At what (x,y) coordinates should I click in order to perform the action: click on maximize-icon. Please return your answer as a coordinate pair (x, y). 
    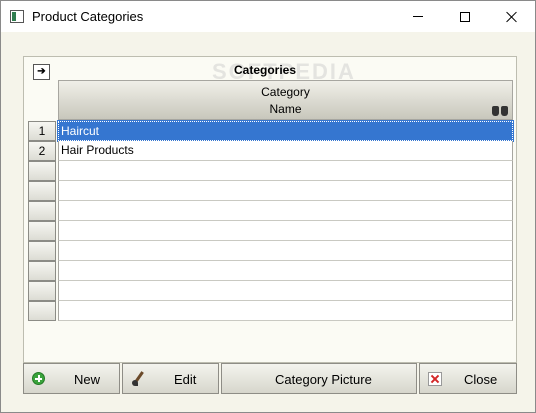
    Looking at the image, I should click on (465, 16).